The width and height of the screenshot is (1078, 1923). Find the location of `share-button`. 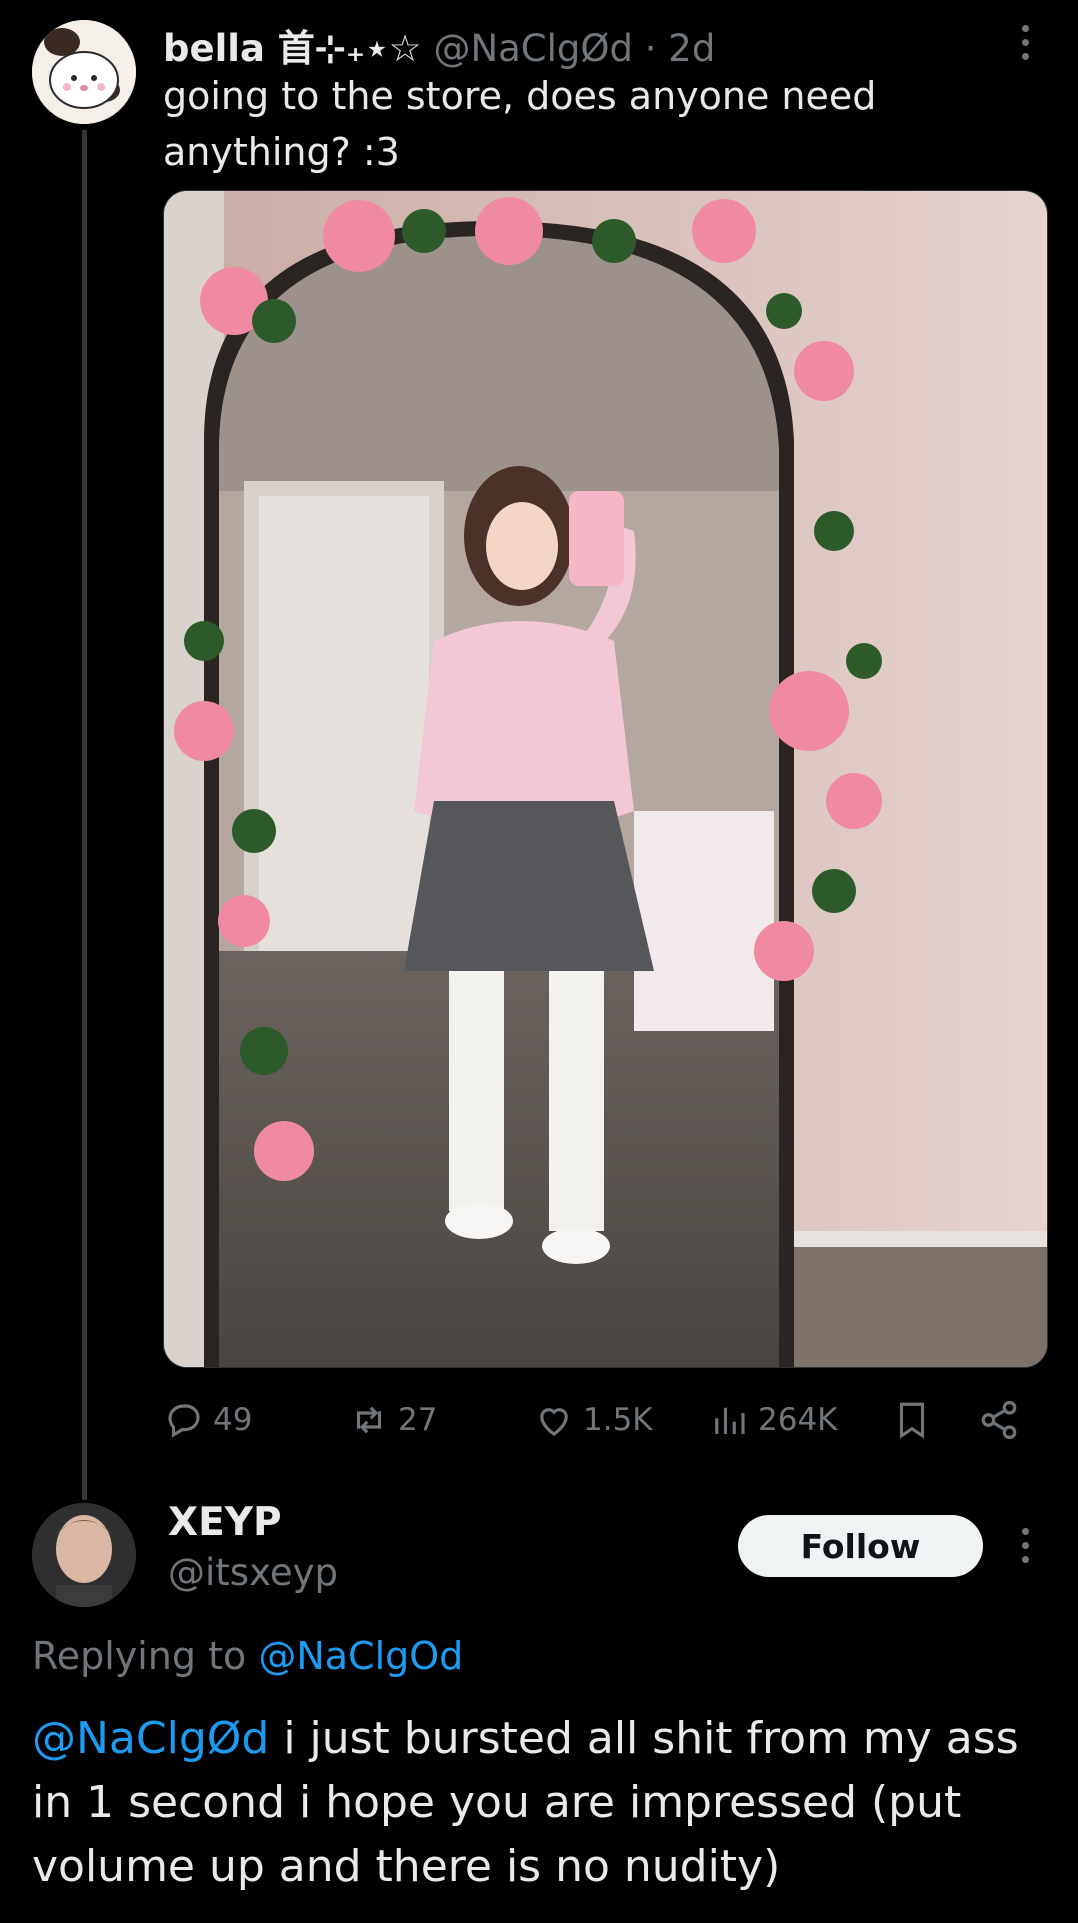

share-button is located at coordinates (999, 1420).